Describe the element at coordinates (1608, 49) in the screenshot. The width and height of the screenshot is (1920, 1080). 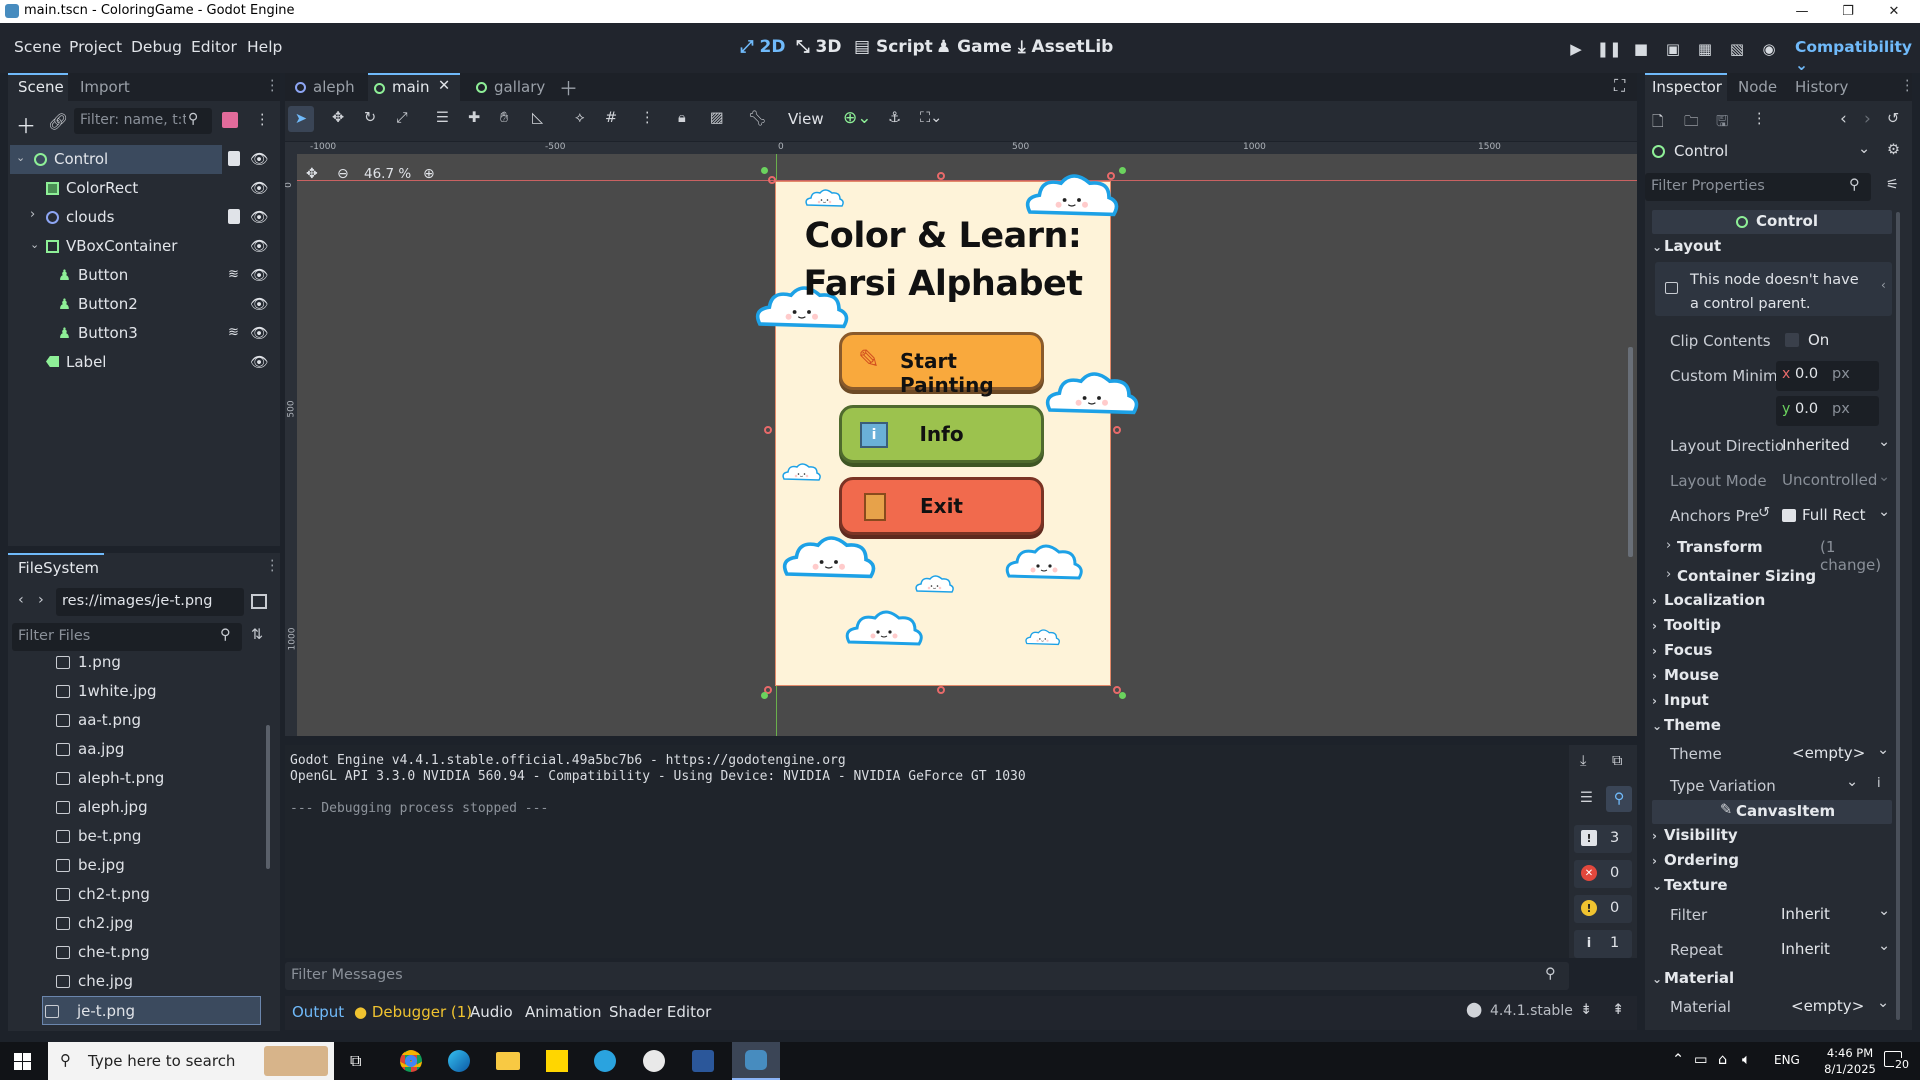
I see `pause-icon: ❚❚` at that location.